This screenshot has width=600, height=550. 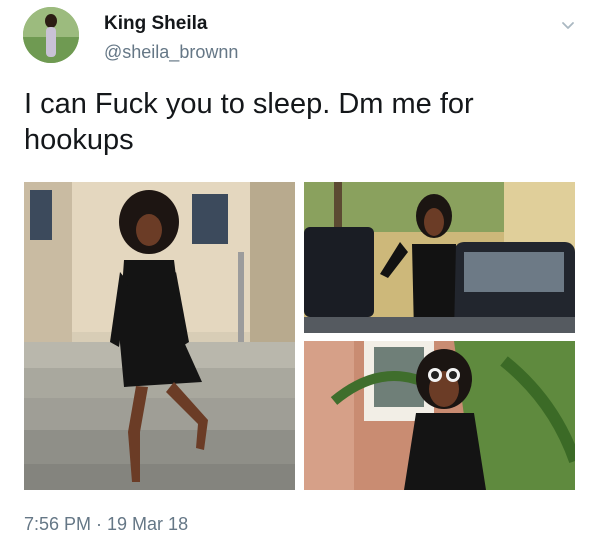 I want to click on chevron-down-icon, so click(x=568, y=26).